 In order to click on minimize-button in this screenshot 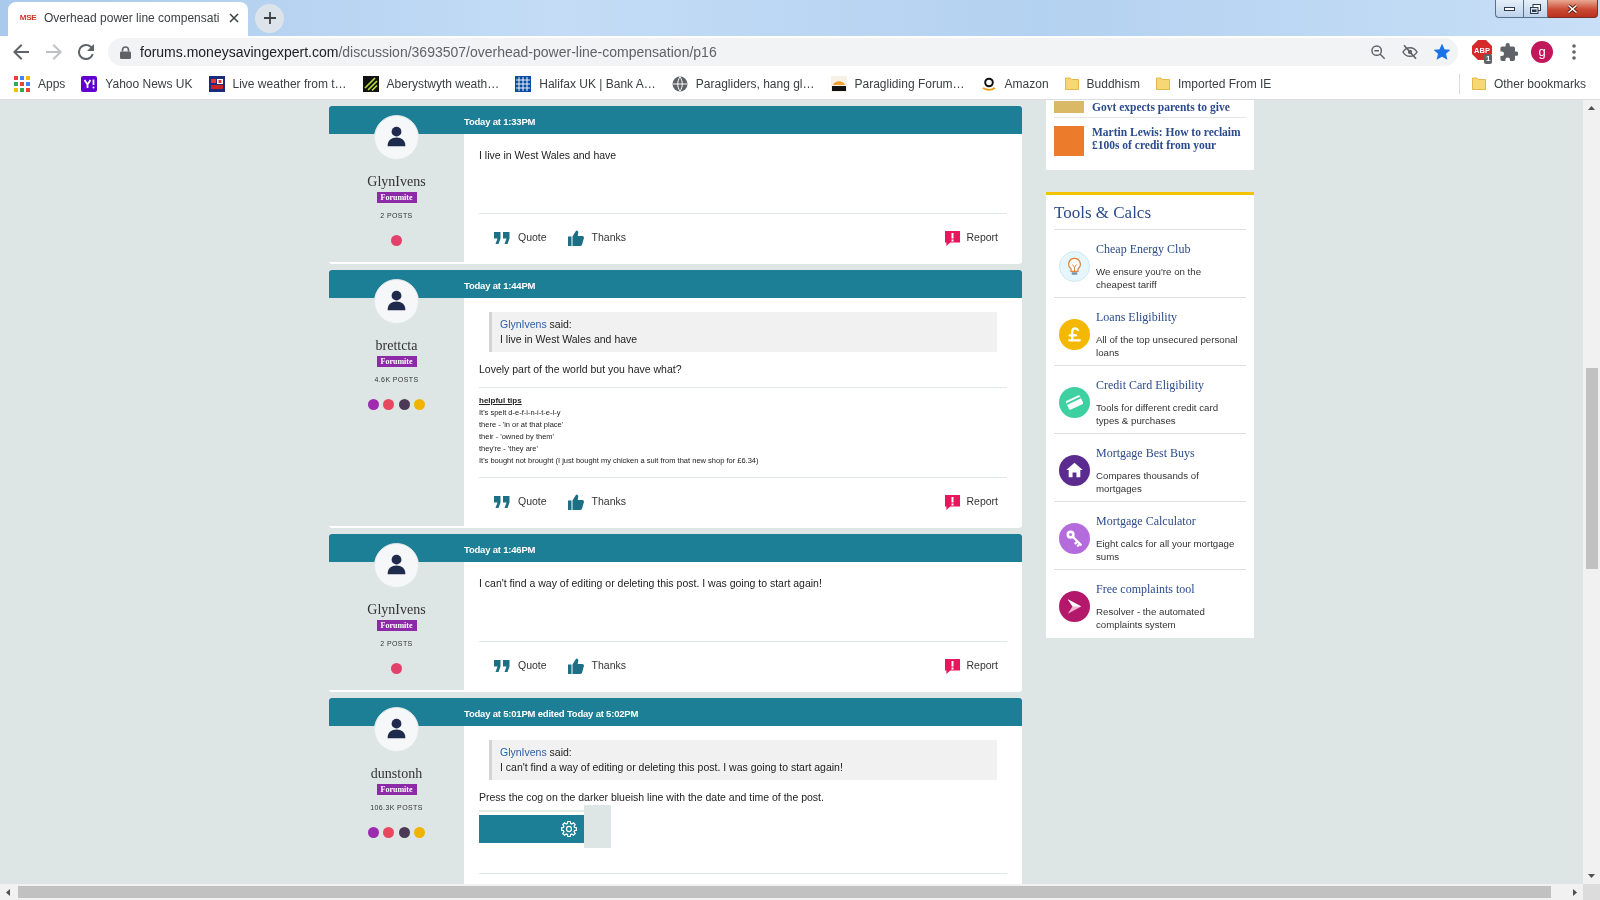, I will do `click(1509, 9)`.